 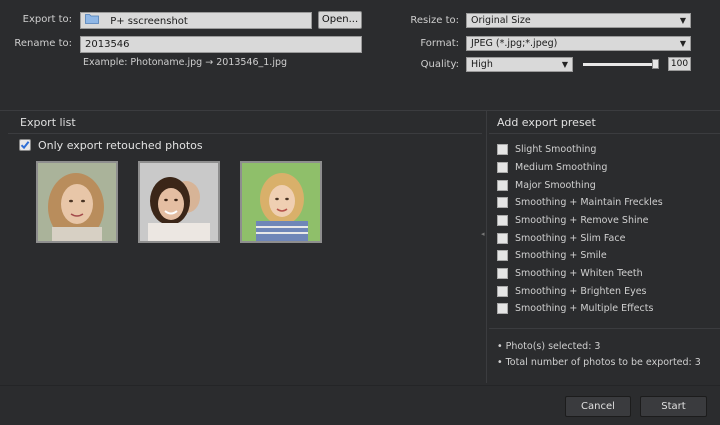 I want to click on preset-item: Smoothing + Brighten Eyes, so click(x=572, y=291).